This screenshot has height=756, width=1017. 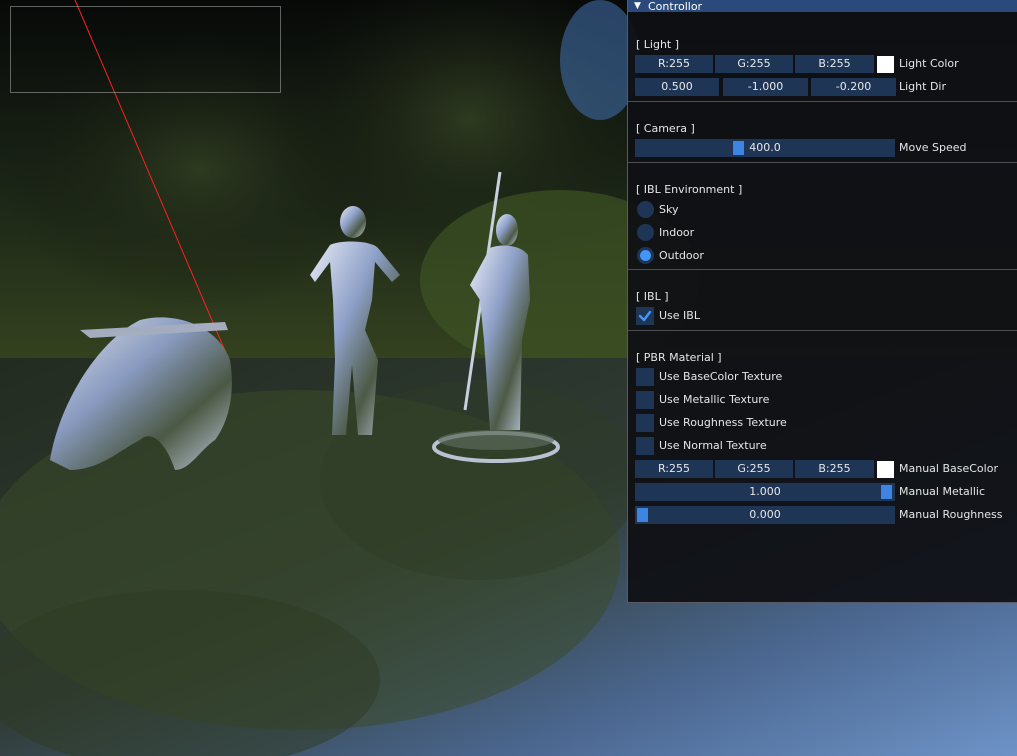 What do you see at coordinates (689, 189) in the screenshot?
I see `ibl-env-section-header: [ IBL Environment ]` at bounding box center [689, 189].